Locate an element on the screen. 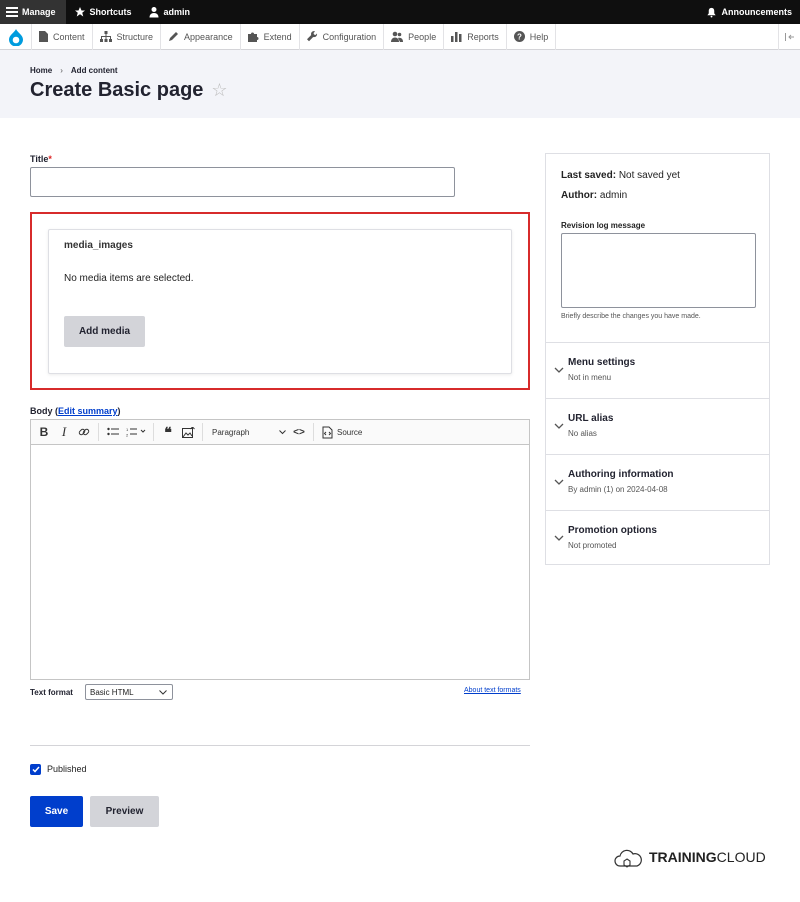 Image resolution: width=800 pixels, height=902 pixels. bold-button: B is located at coordinates (44, 432).